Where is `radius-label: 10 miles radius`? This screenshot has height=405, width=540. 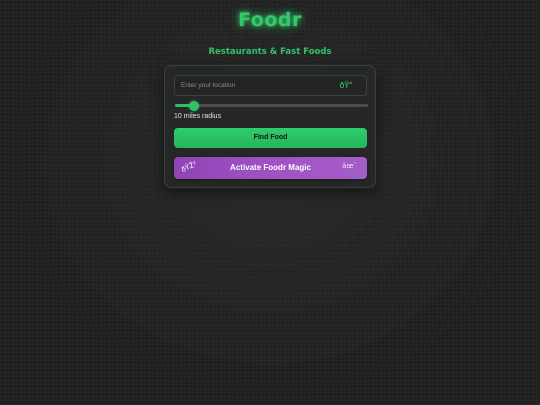 radius-label: 10 miles radius is located at coordinates (198, 116).